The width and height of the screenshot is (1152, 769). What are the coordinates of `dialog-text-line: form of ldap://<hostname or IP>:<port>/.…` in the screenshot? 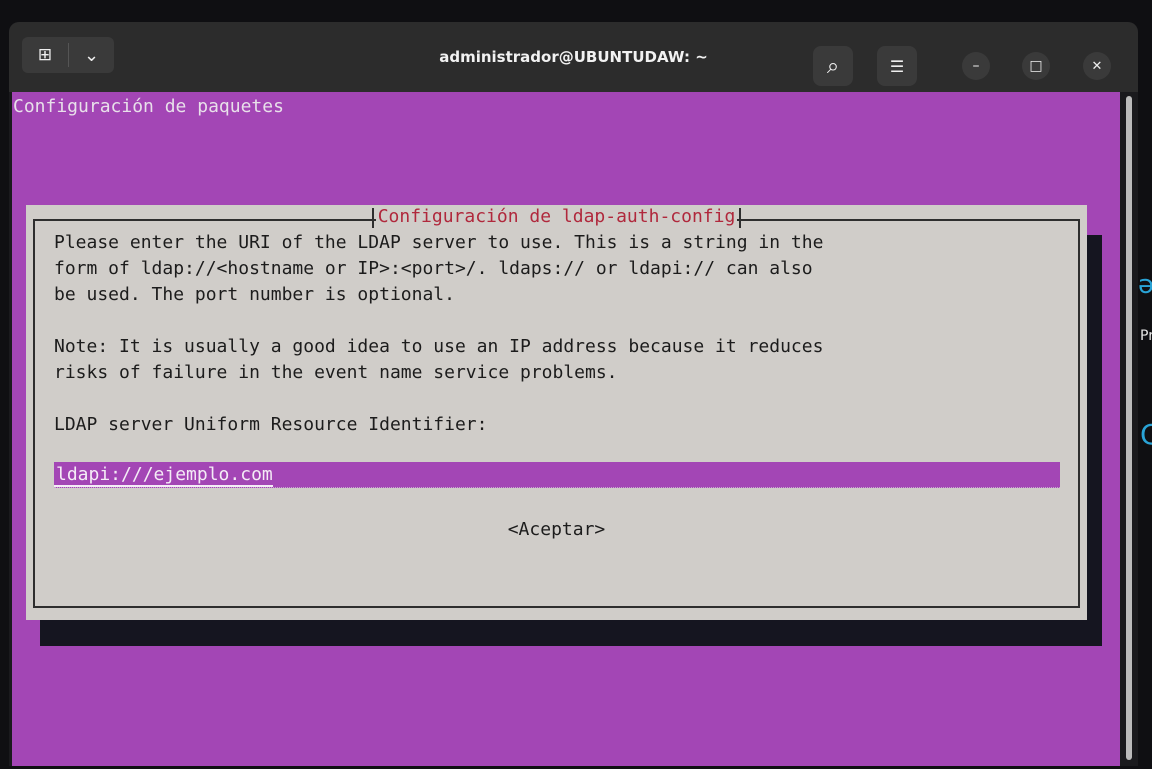 It's located at (433, 268).